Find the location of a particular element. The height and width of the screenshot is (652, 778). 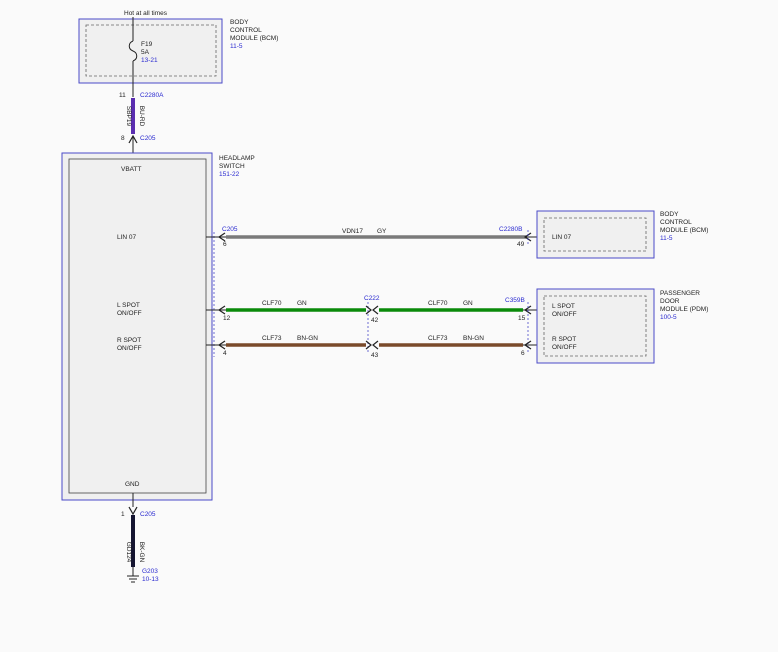

ground-symbol is located at coordinates (133, 579).